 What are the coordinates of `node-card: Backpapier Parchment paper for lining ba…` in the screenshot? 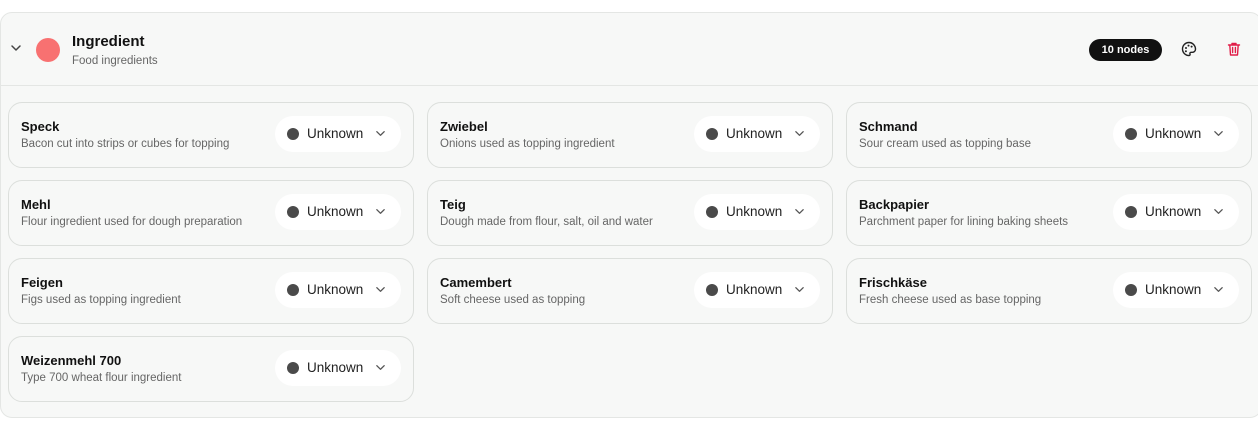 It's located at (1049, 213).